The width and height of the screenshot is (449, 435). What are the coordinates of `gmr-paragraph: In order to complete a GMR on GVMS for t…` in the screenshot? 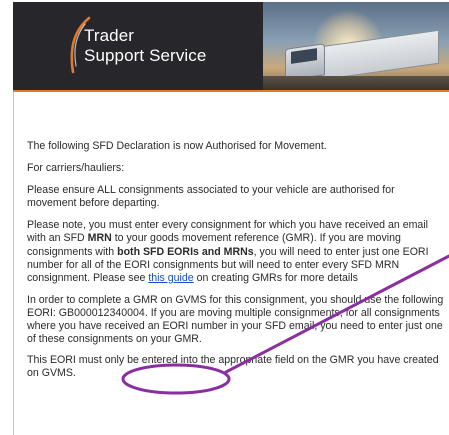 It's located at (236, 320).